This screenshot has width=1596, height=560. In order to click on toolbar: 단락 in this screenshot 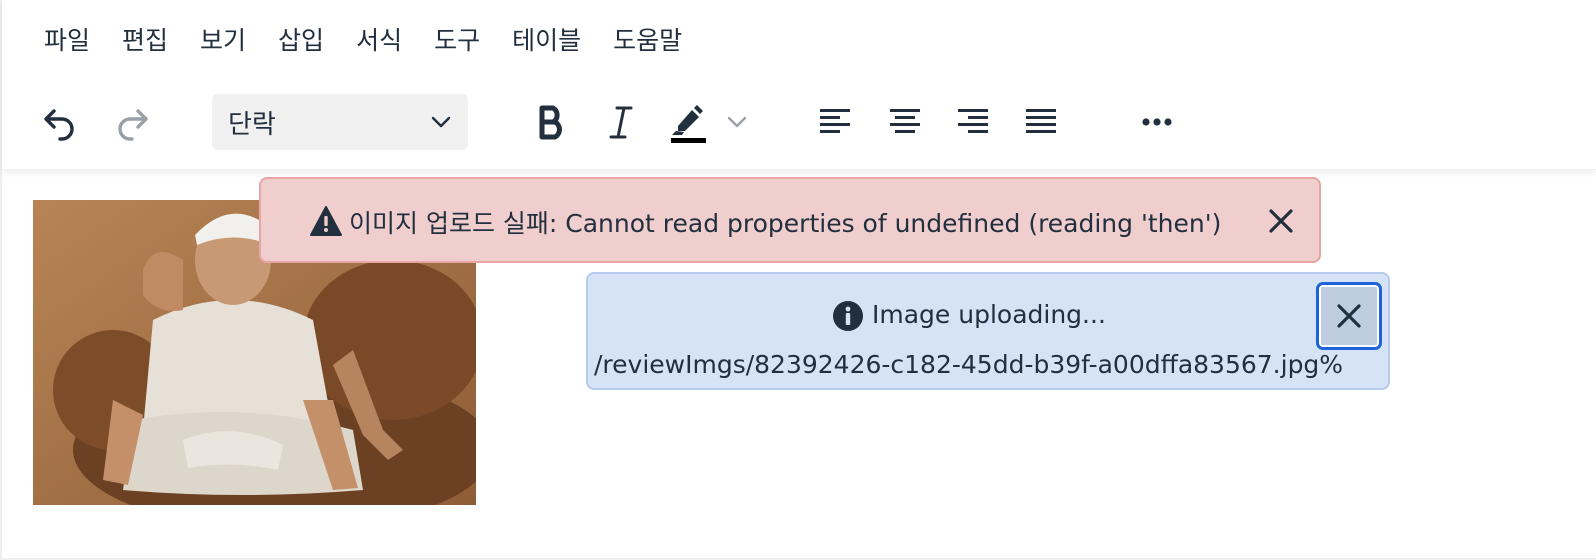, I will do `click(799, 122)`.